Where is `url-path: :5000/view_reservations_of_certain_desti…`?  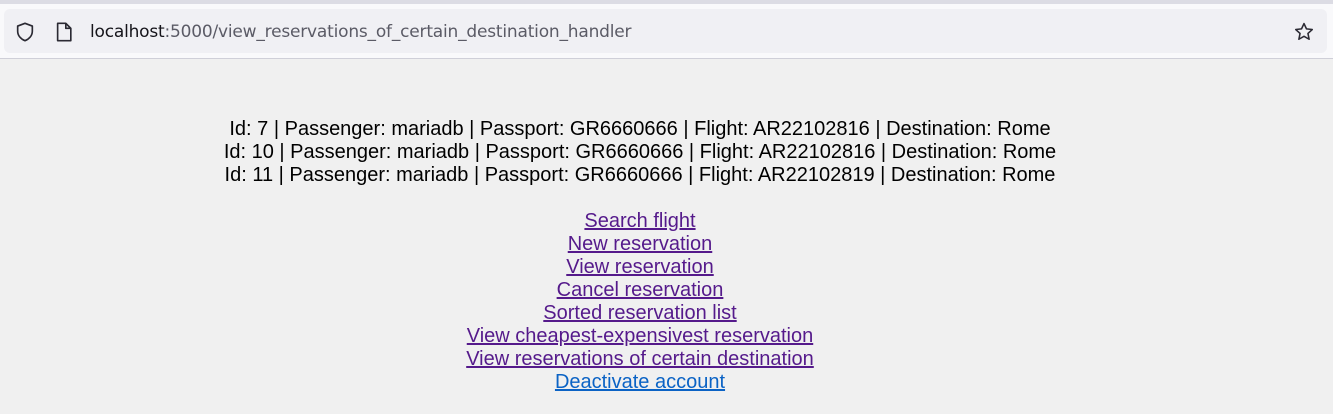 url-path: :5000/view_reservations_of_certain_desti… is located at coordinates (398, 32).